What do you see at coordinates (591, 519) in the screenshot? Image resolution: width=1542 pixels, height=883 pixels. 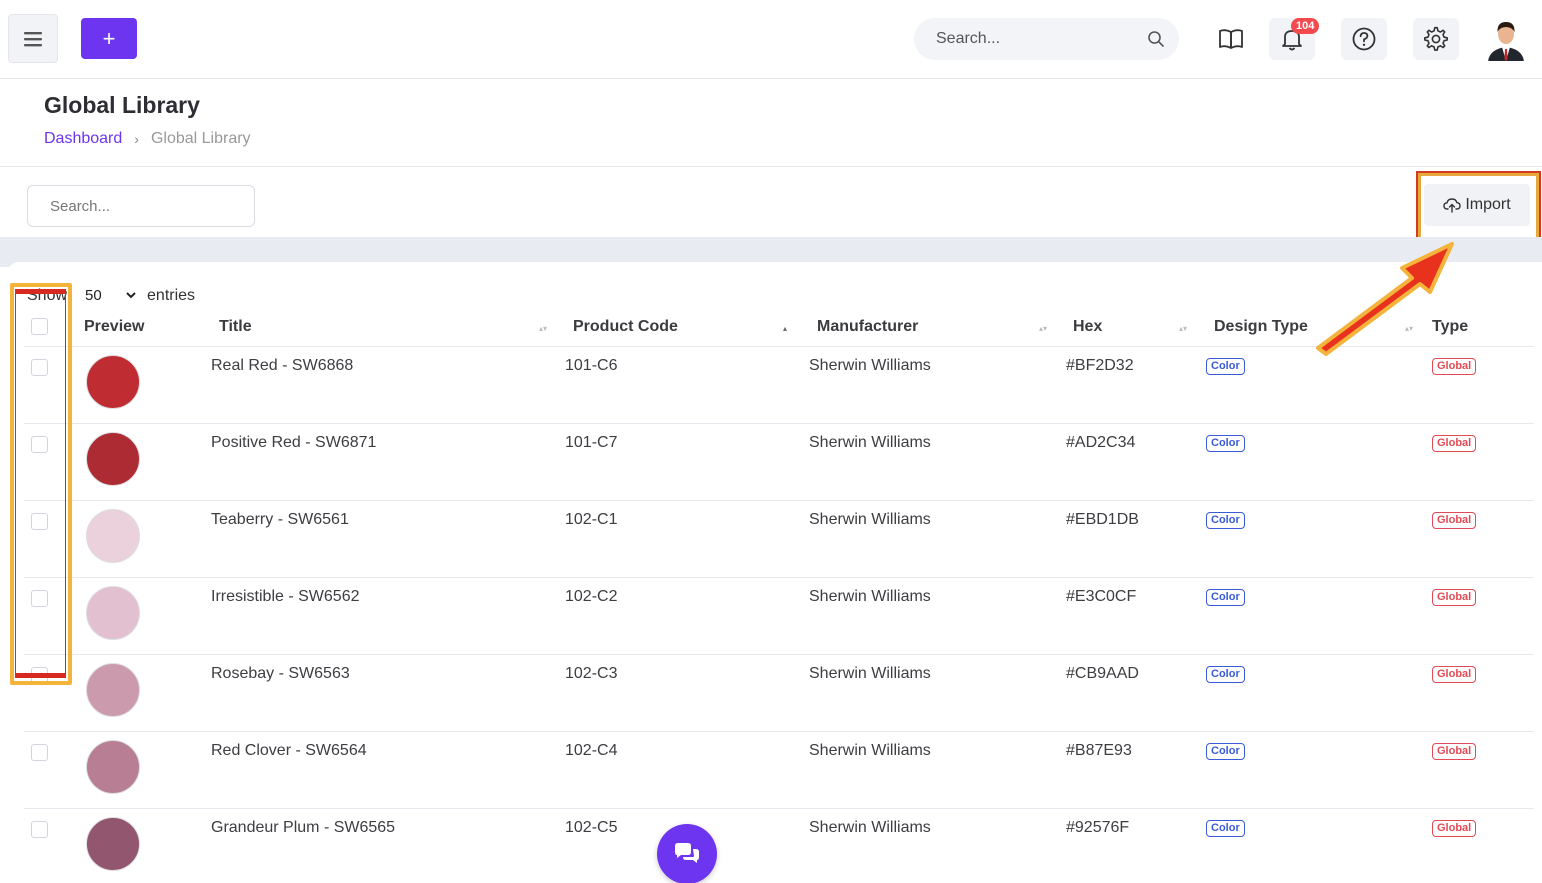 I see `cell-product-code: 102-C1` at bounding box center [591, 519].